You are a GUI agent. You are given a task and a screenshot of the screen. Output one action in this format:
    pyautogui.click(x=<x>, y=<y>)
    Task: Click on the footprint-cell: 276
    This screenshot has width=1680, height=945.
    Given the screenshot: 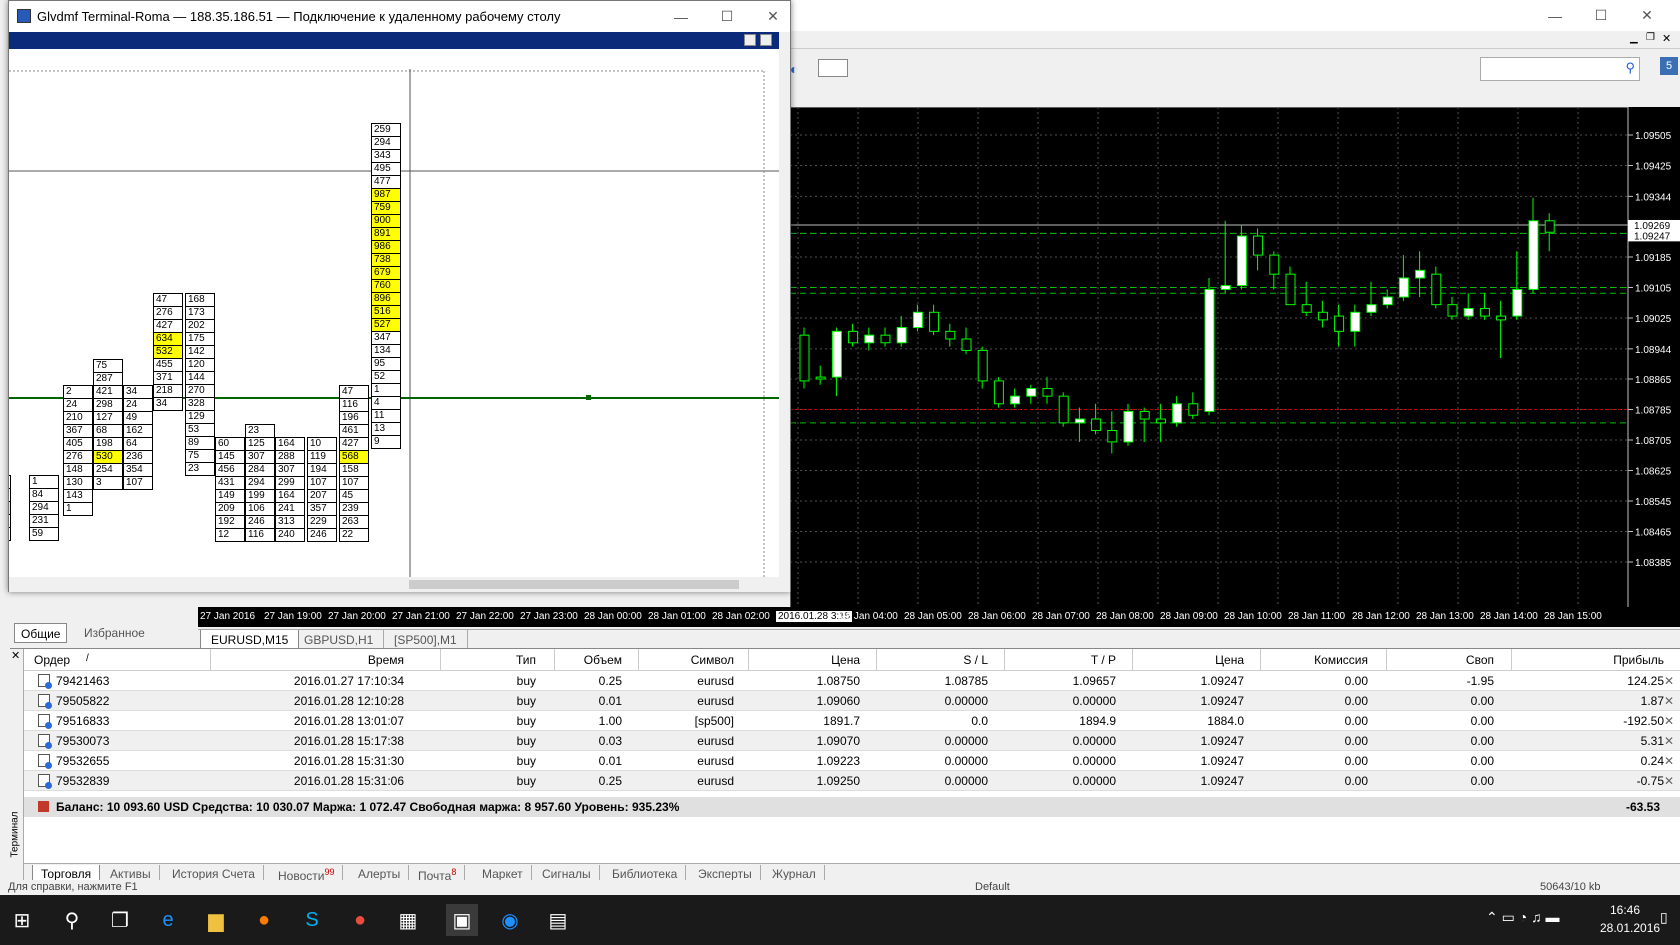 What is the action you would take?
    pyautogui.click(x=78, y=457)
    